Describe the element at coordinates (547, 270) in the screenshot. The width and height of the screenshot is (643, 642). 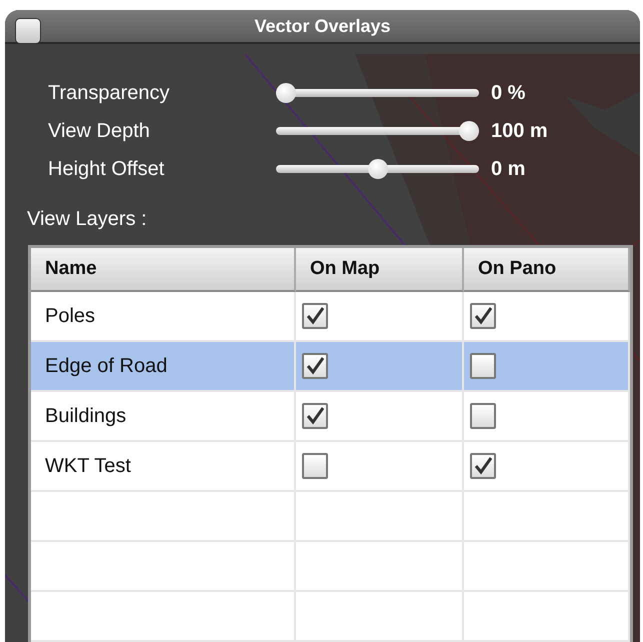
I see `column-header: On Pano` at that location.